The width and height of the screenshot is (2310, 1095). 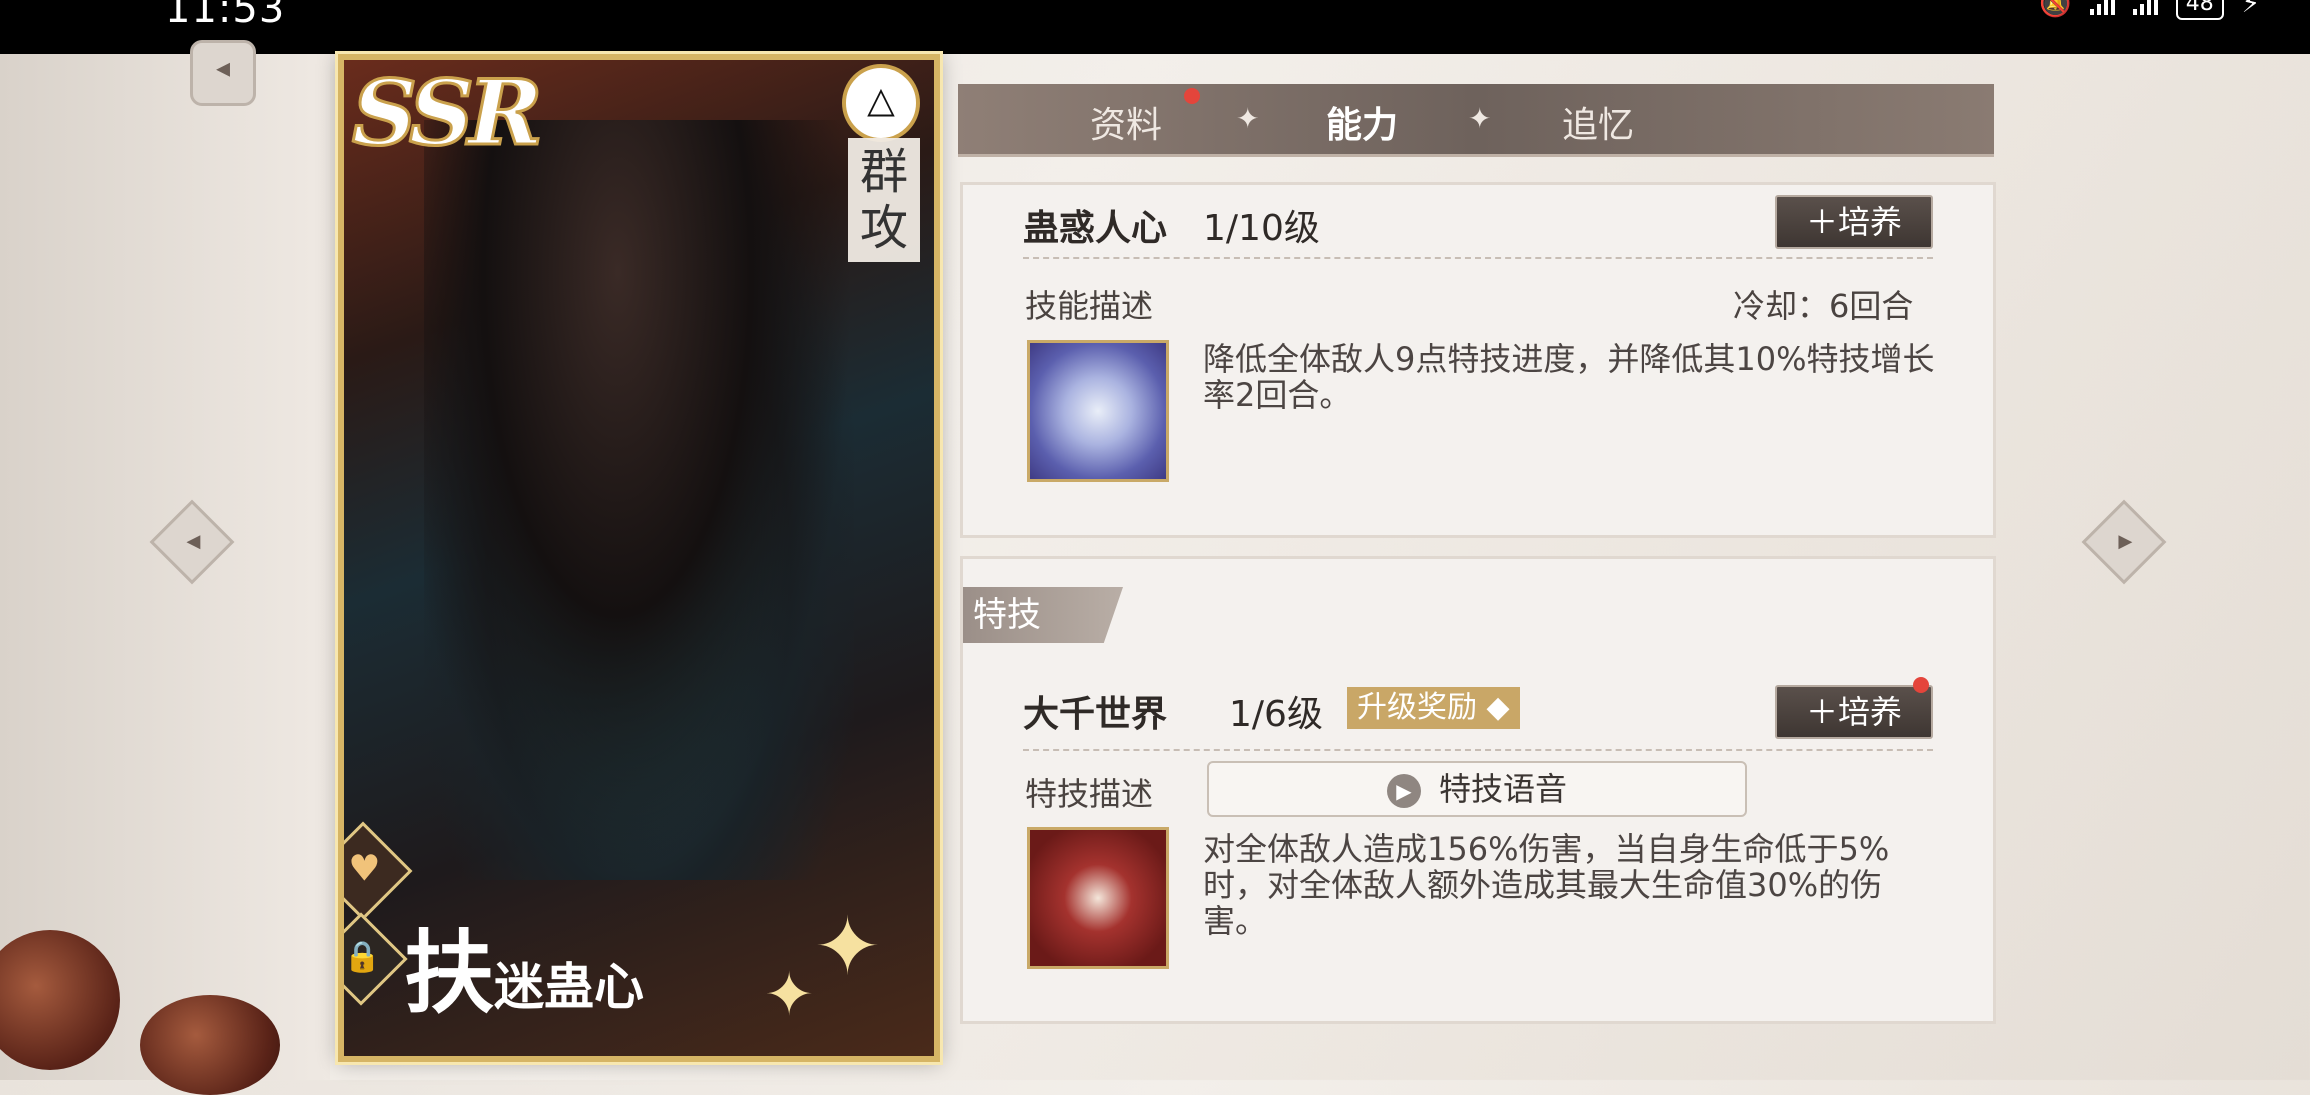 What do you see at coordinates (449, 973) in the screenshot?
I see `card-name-big: 扶` at bounding box center [449, 973].